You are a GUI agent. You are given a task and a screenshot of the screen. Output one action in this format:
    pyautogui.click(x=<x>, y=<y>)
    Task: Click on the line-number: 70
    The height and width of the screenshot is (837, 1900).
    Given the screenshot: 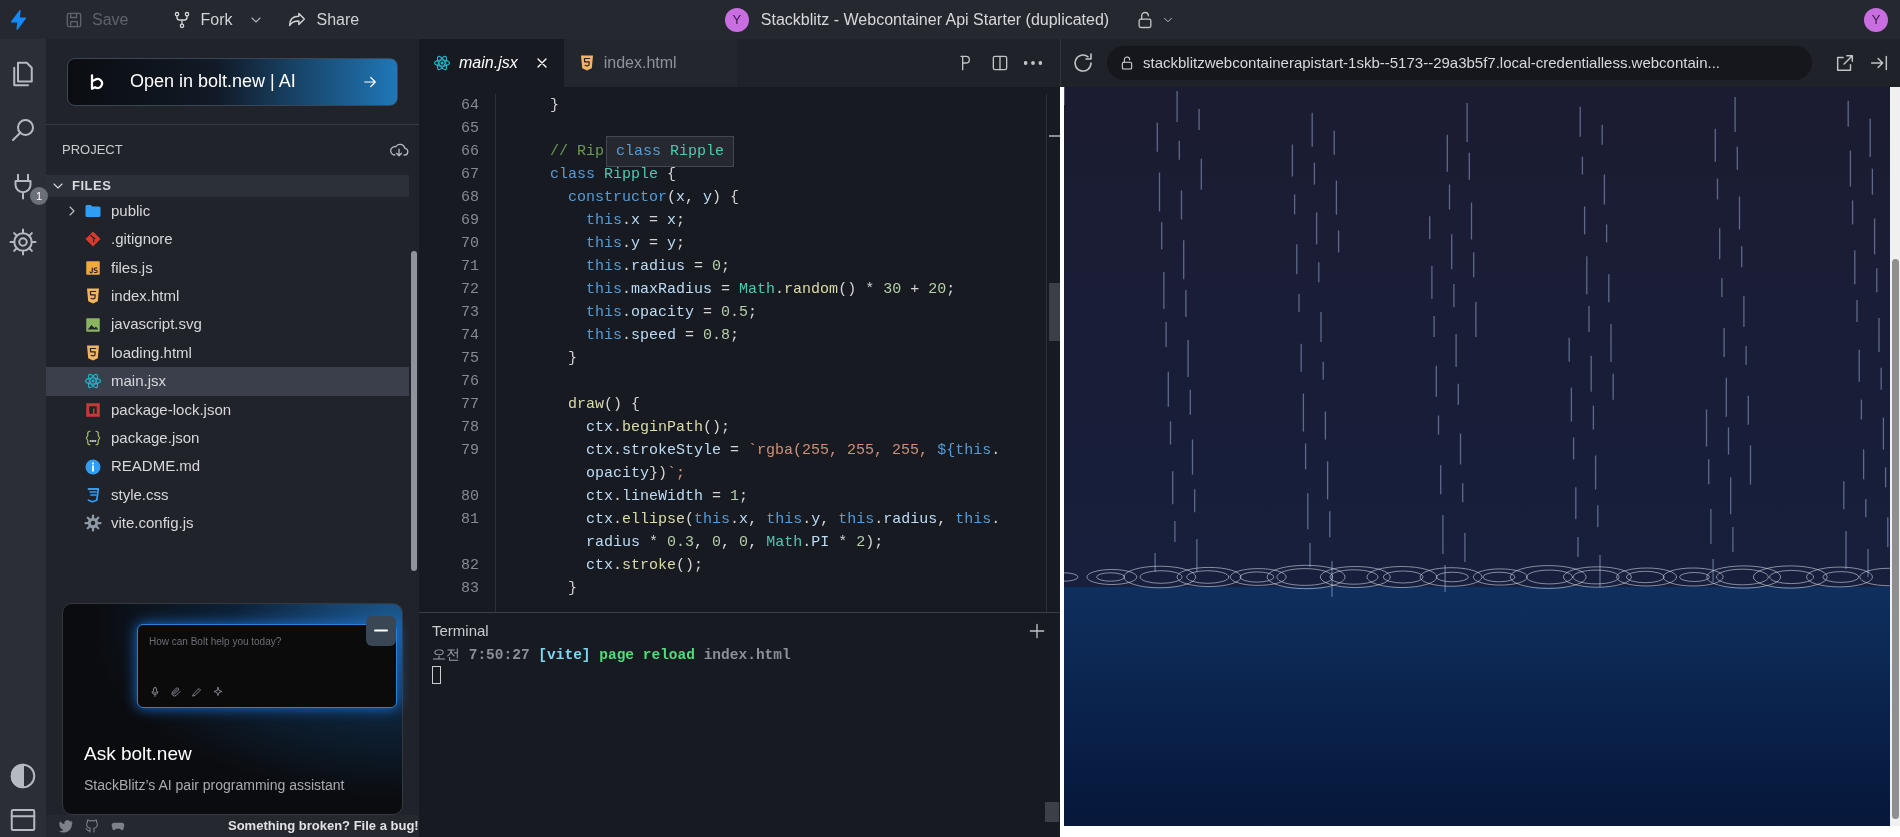 What is the action you would take?
    pyautogui.click(x=470, y=244)
    